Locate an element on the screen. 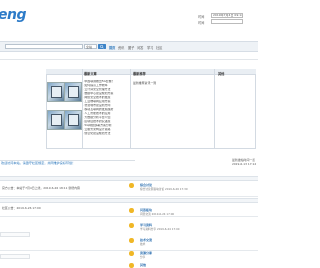  list-item: 官方公告：本站于7月4日上线，2019-6-26 18:11 新增内容 is located at coordinates (41, 188).